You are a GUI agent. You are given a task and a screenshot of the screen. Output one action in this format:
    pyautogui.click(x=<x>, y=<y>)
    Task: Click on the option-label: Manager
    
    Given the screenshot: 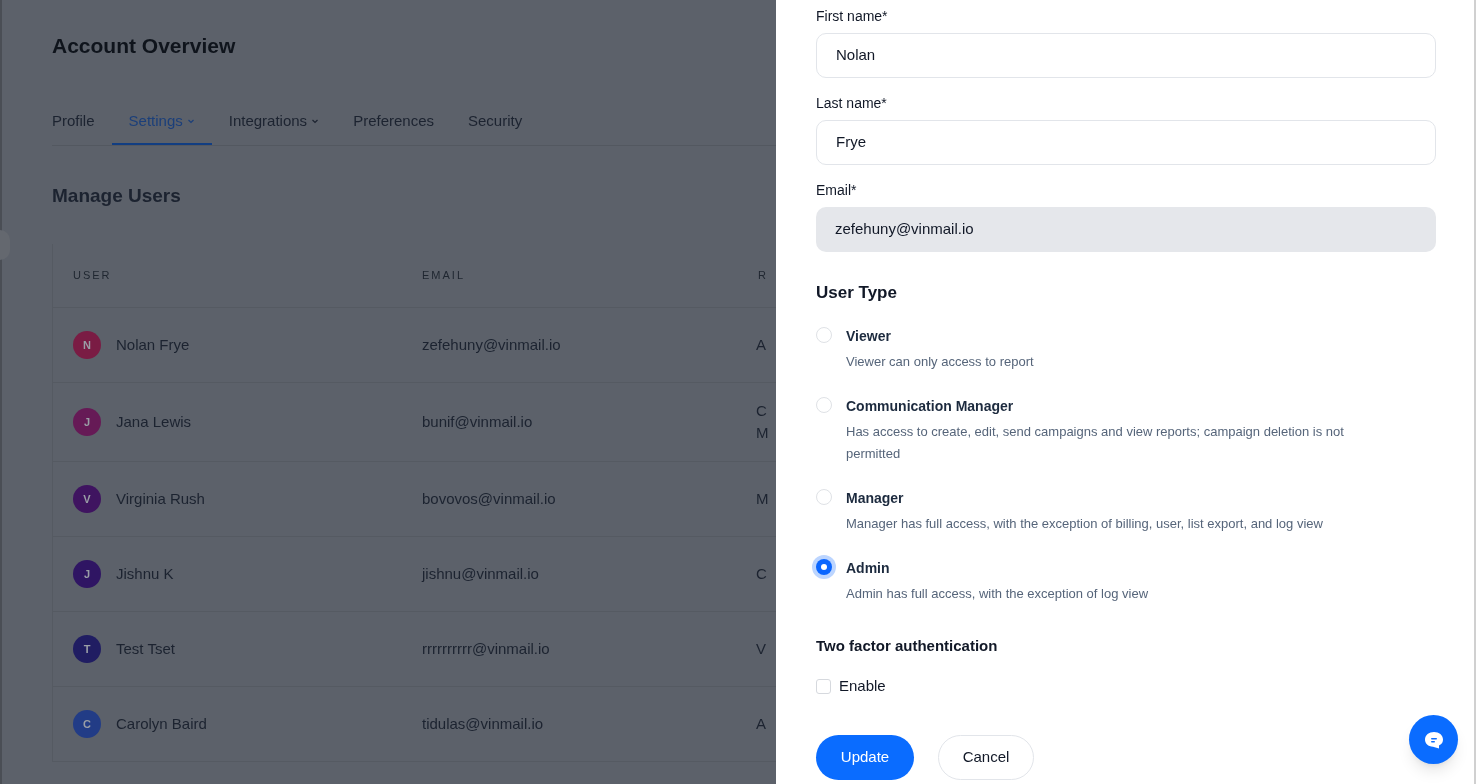 What is the action you would take?
    pyautogui.click(x=875, y=498)
    